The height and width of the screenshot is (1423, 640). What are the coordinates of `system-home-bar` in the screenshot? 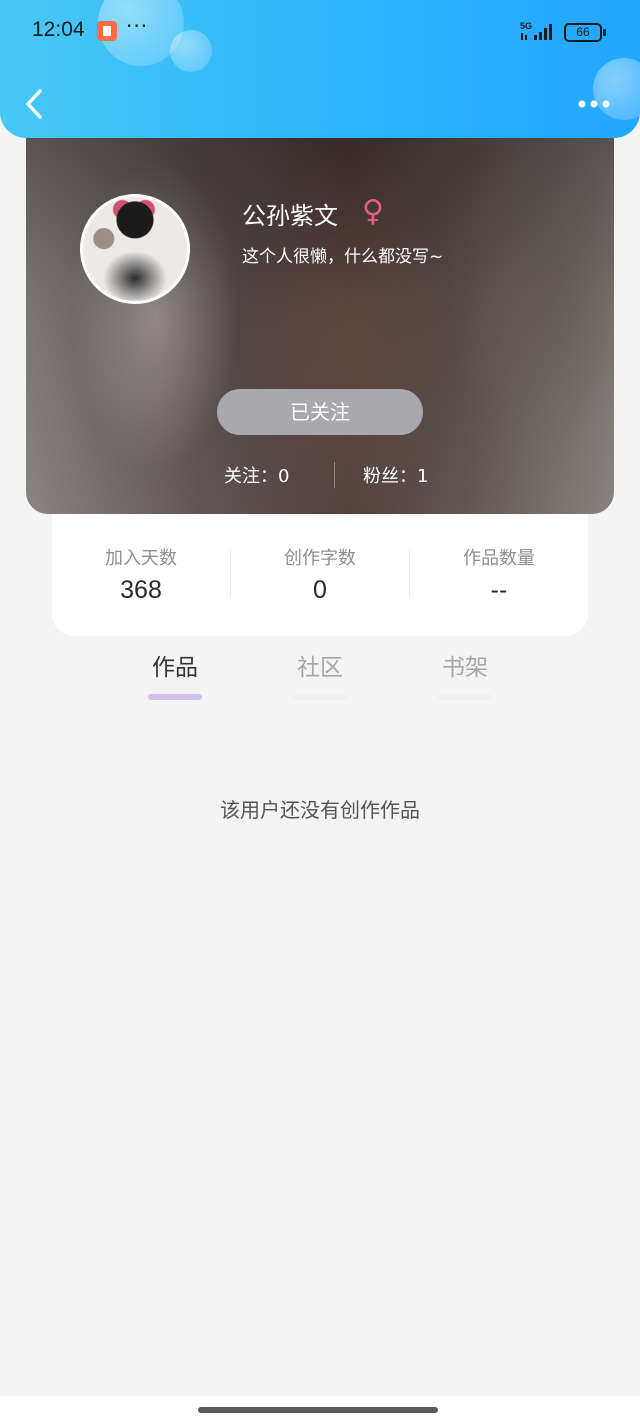 It's located at (320, 1409).